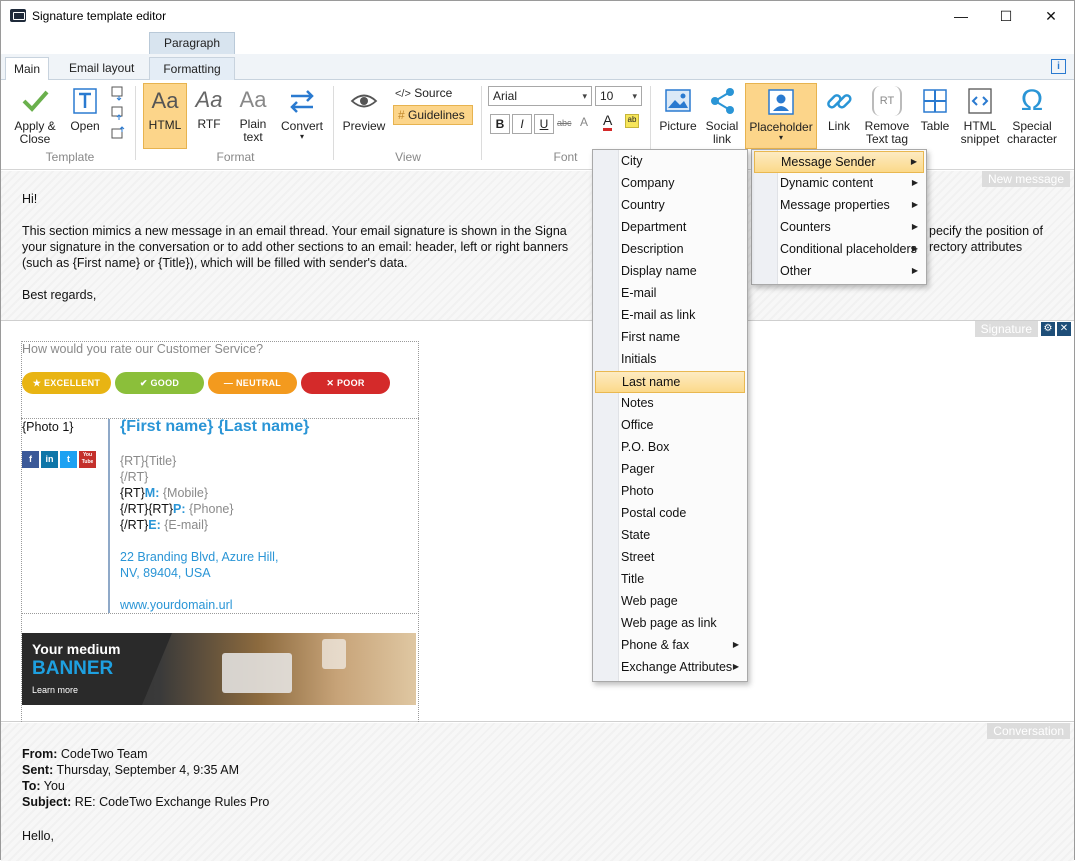  I want to click on sender-item-display-name: Display name, so click(670, 272).